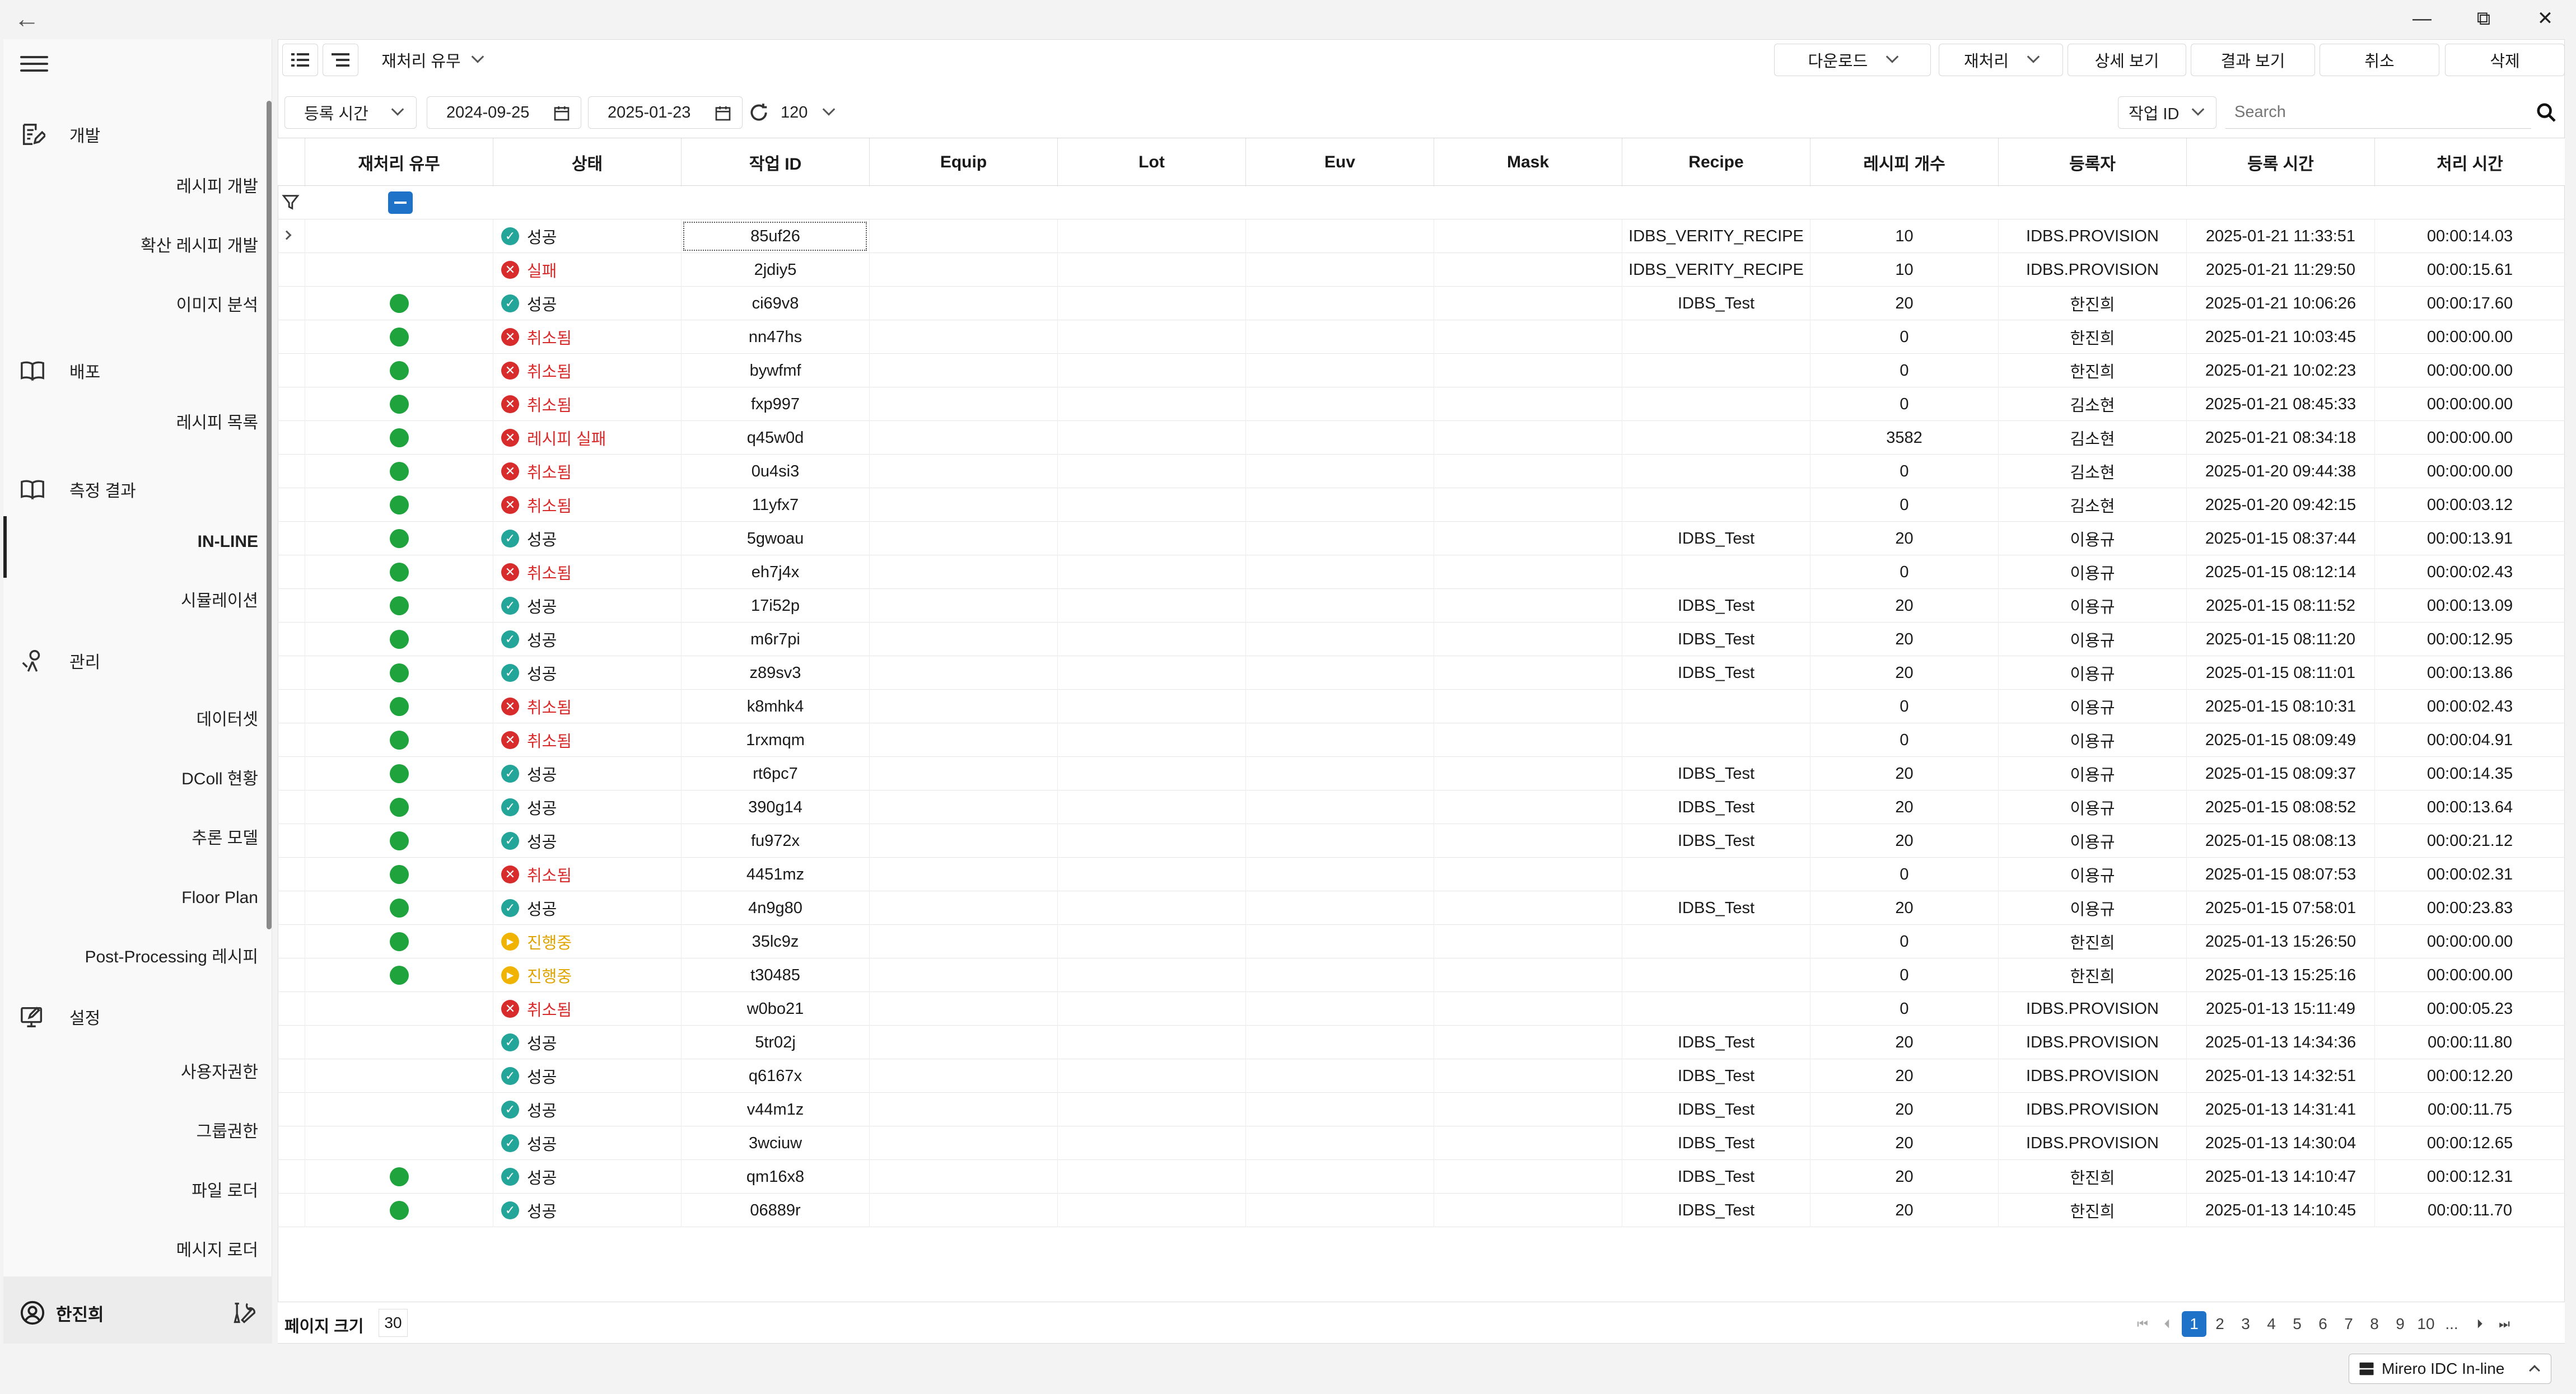  I want to click on page-4-button: 4, so click(2271, 1324).